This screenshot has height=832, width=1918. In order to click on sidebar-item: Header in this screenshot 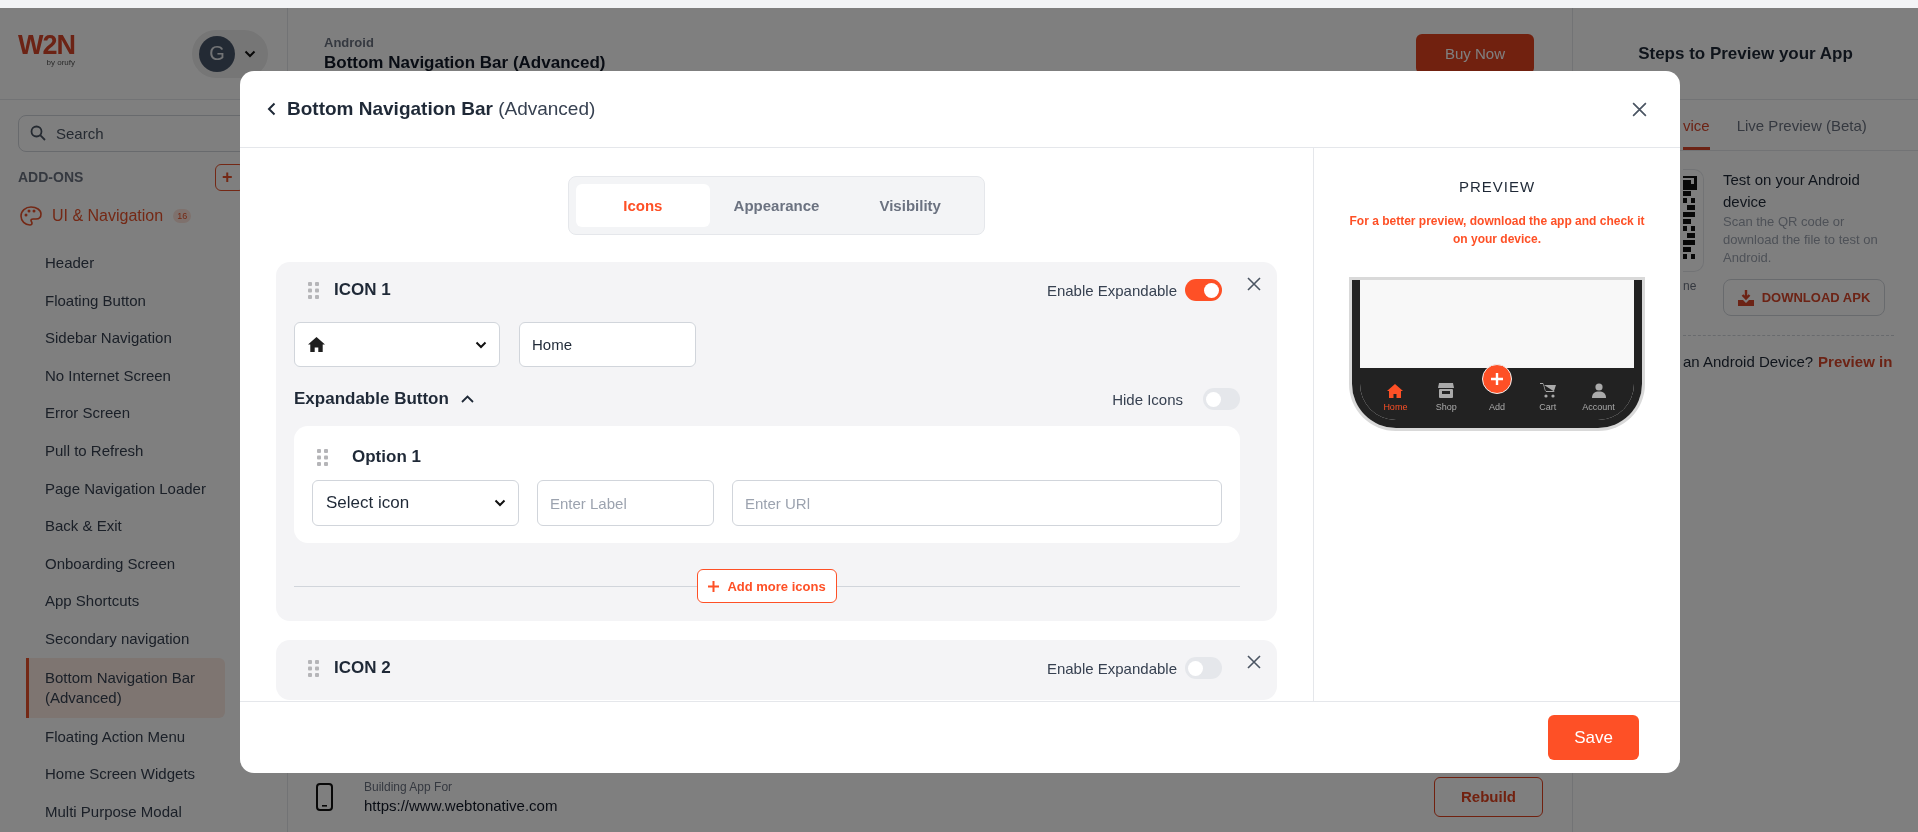, I will do `click(125, 263)`.